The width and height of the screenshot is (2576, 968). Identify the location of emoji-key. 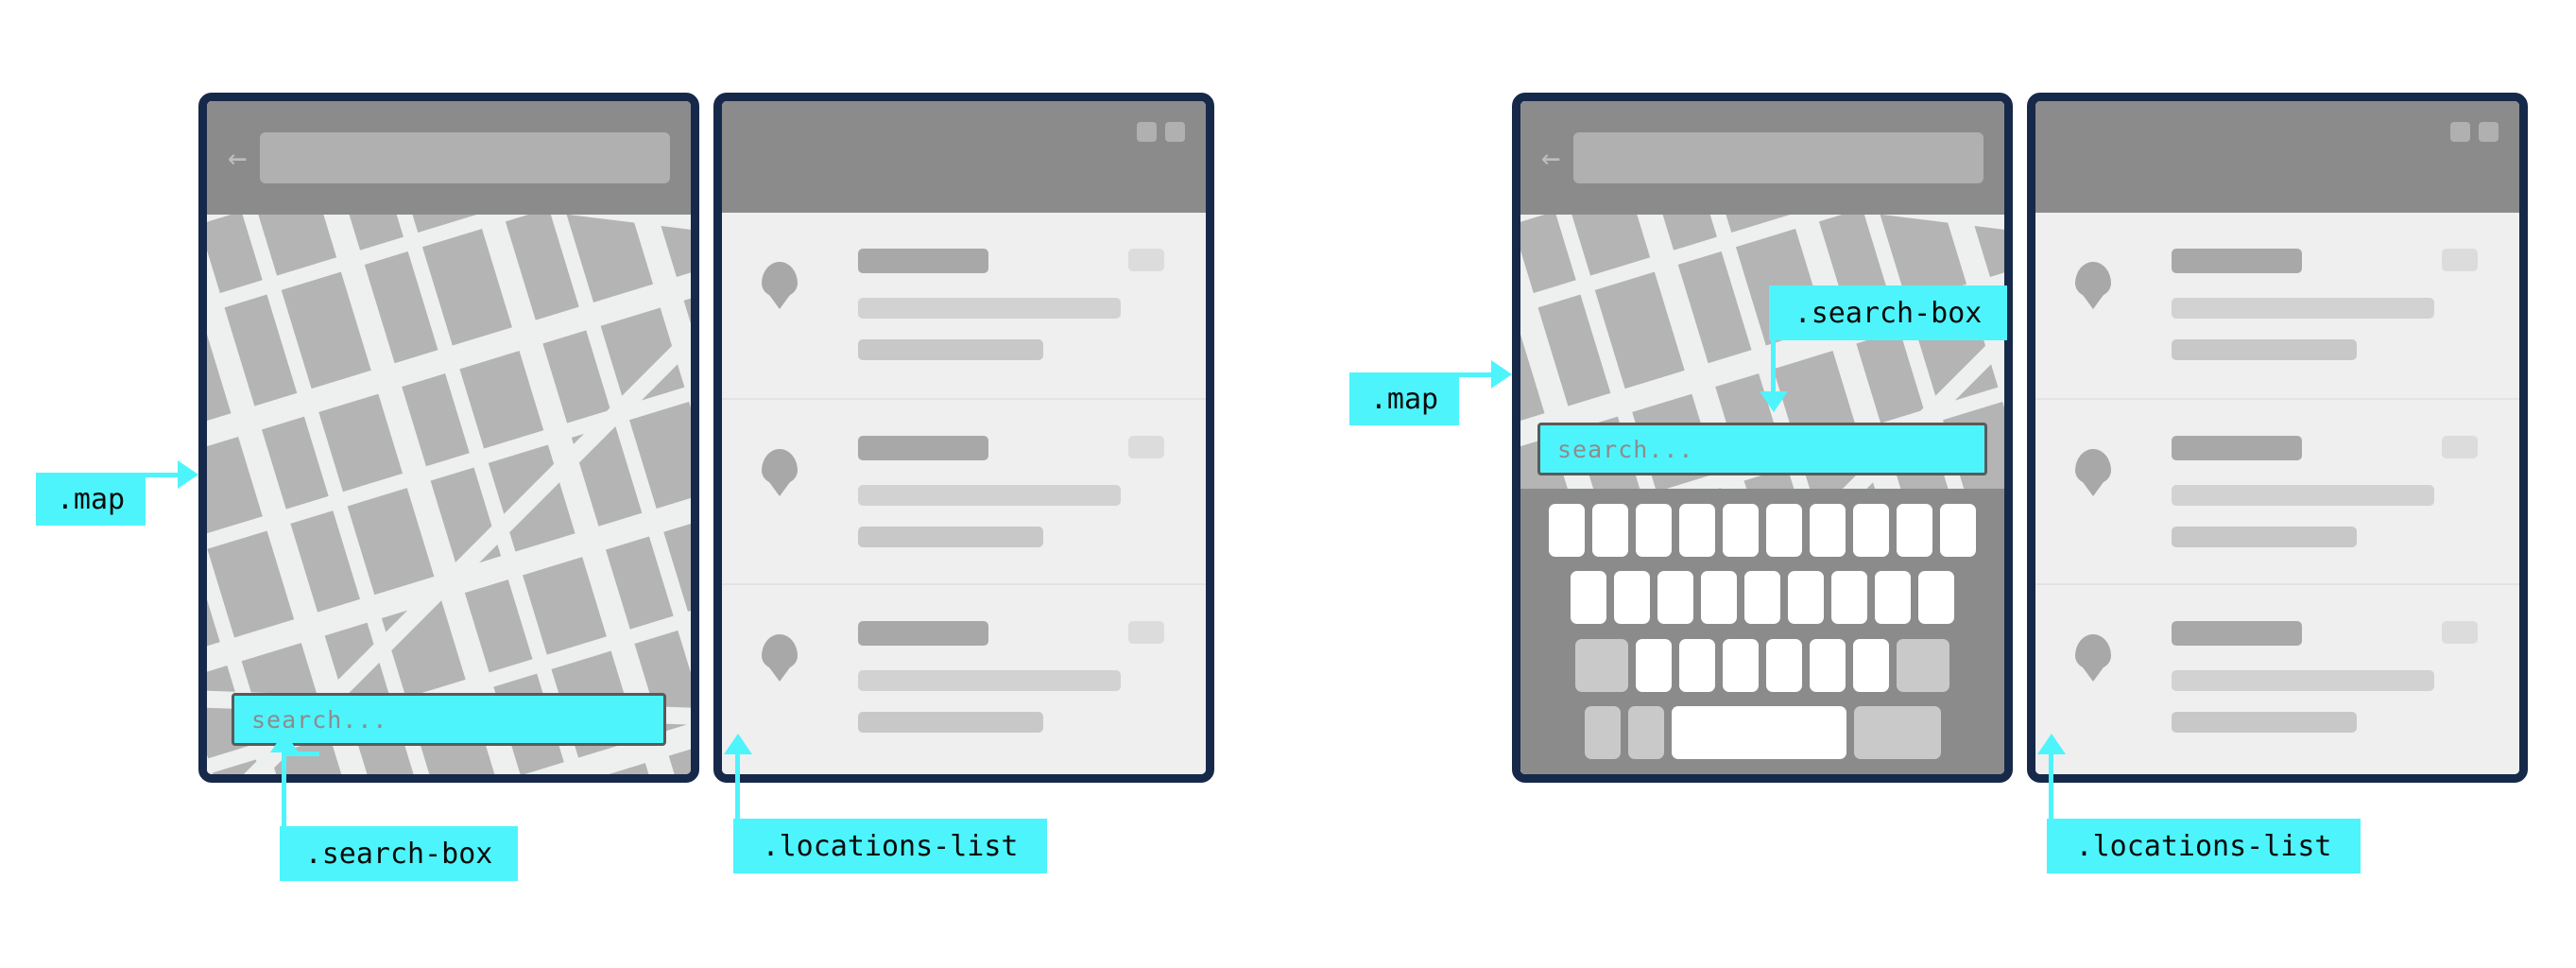
(1645, 733).